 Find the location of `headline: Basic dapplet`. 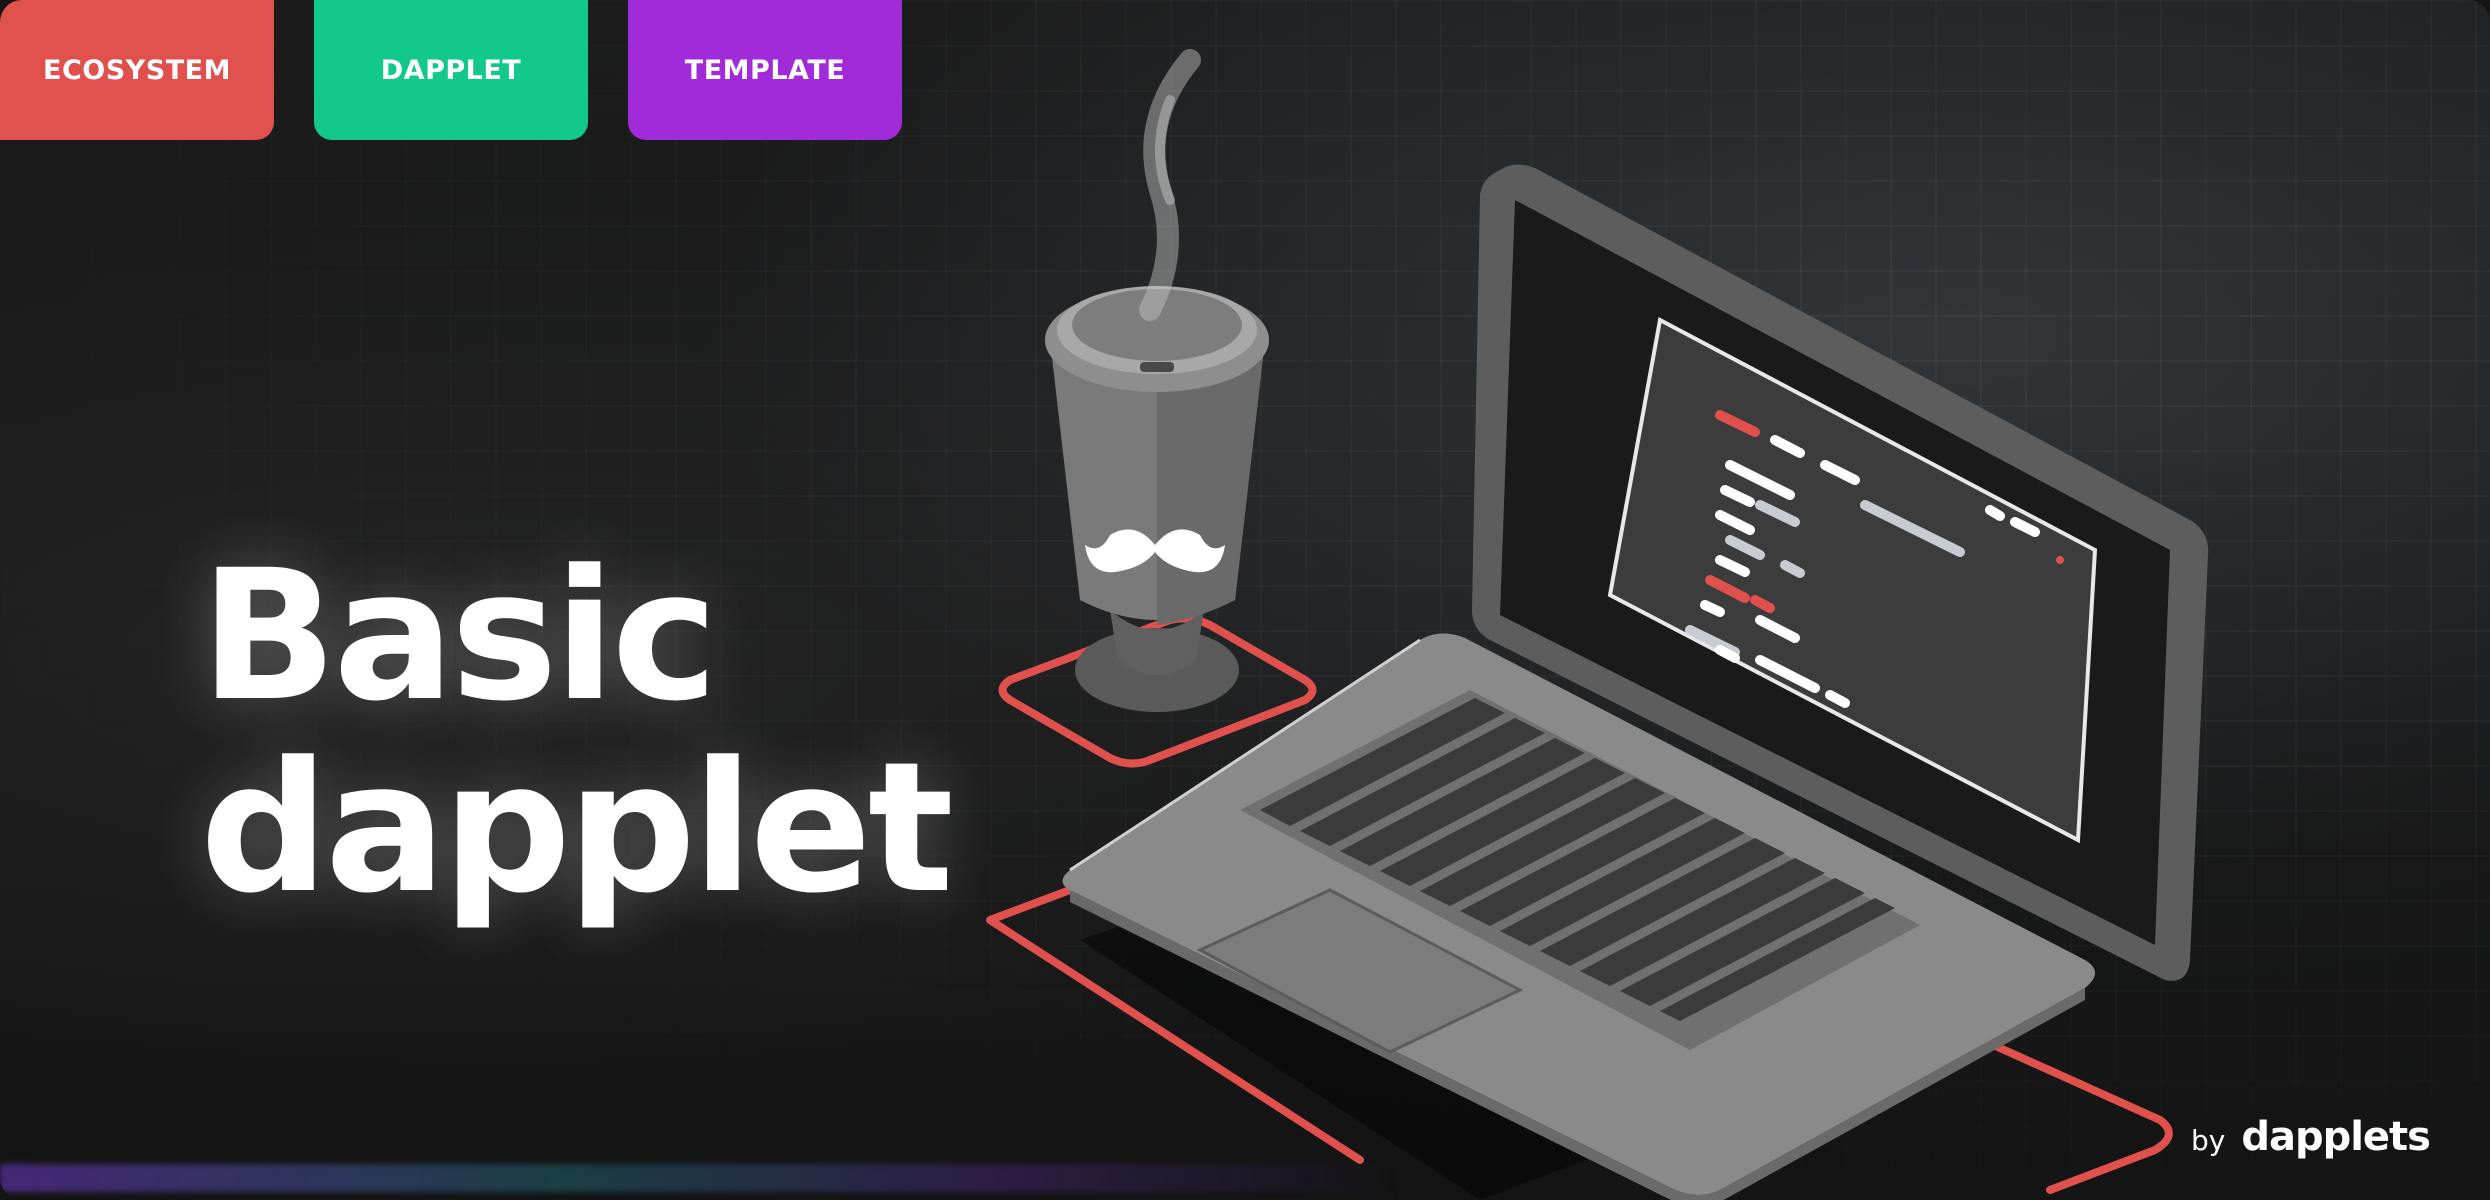

headline: Basic dapplet is located at coordinates (577, 732).